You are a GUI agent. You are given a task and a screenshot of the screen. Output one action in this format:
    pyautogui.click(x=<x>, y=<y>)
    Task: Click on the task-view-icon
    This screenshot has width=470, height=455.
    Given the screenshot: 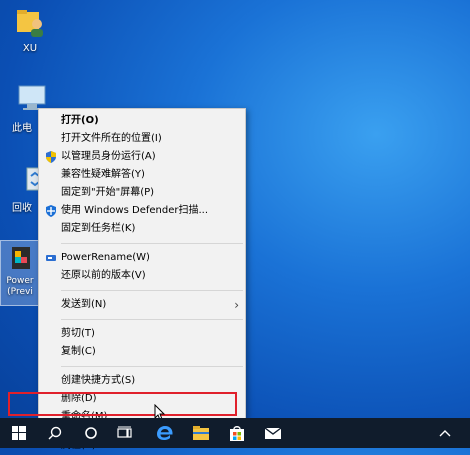 What is the action you would take?
    pyautogui.click(x=124, y=432)
    